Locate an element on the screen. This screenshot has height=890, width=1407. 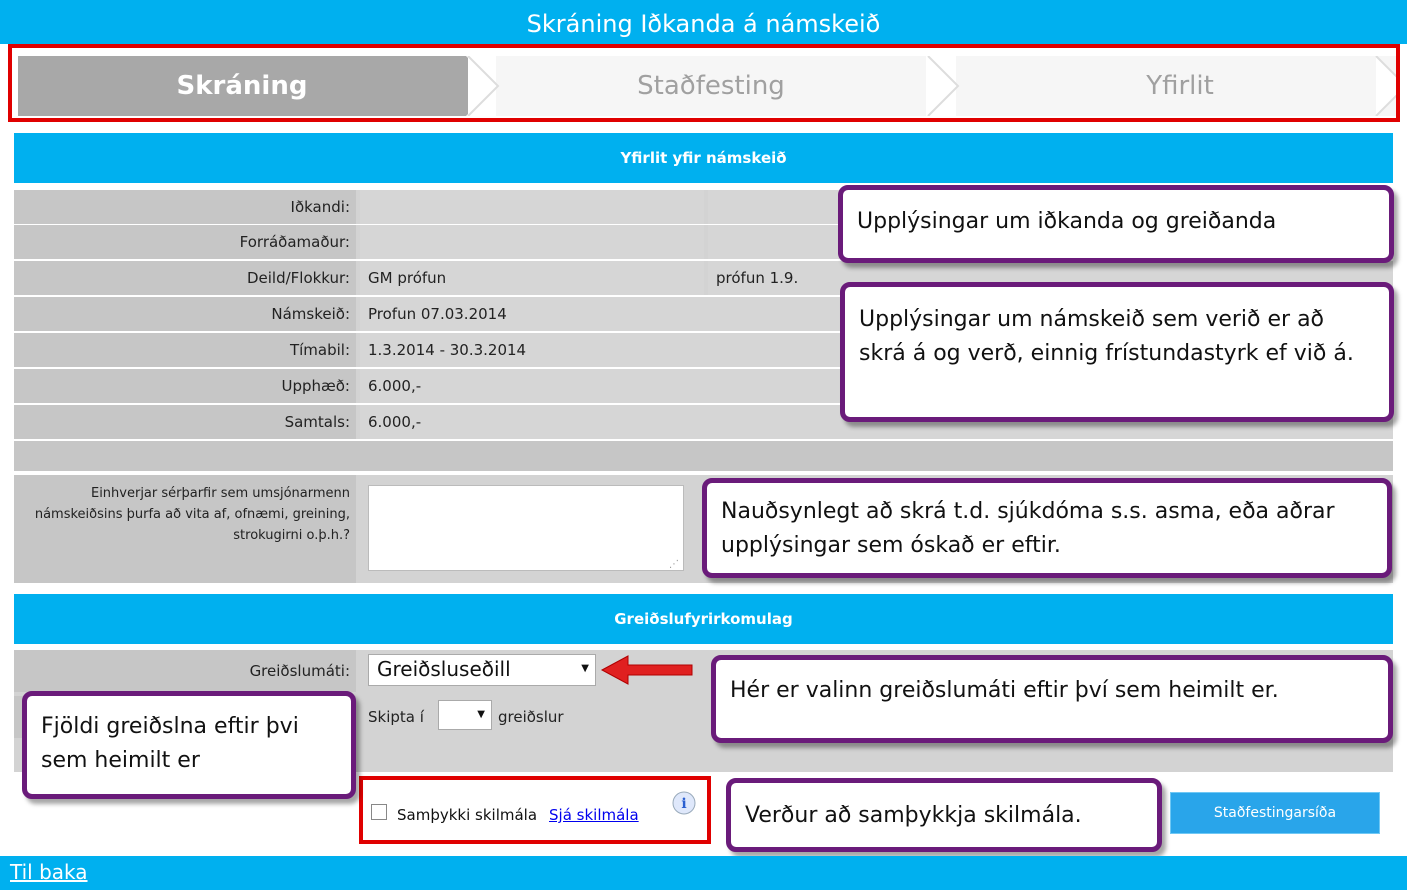
row-label: Samtals: is located at coordinates (185, 422).